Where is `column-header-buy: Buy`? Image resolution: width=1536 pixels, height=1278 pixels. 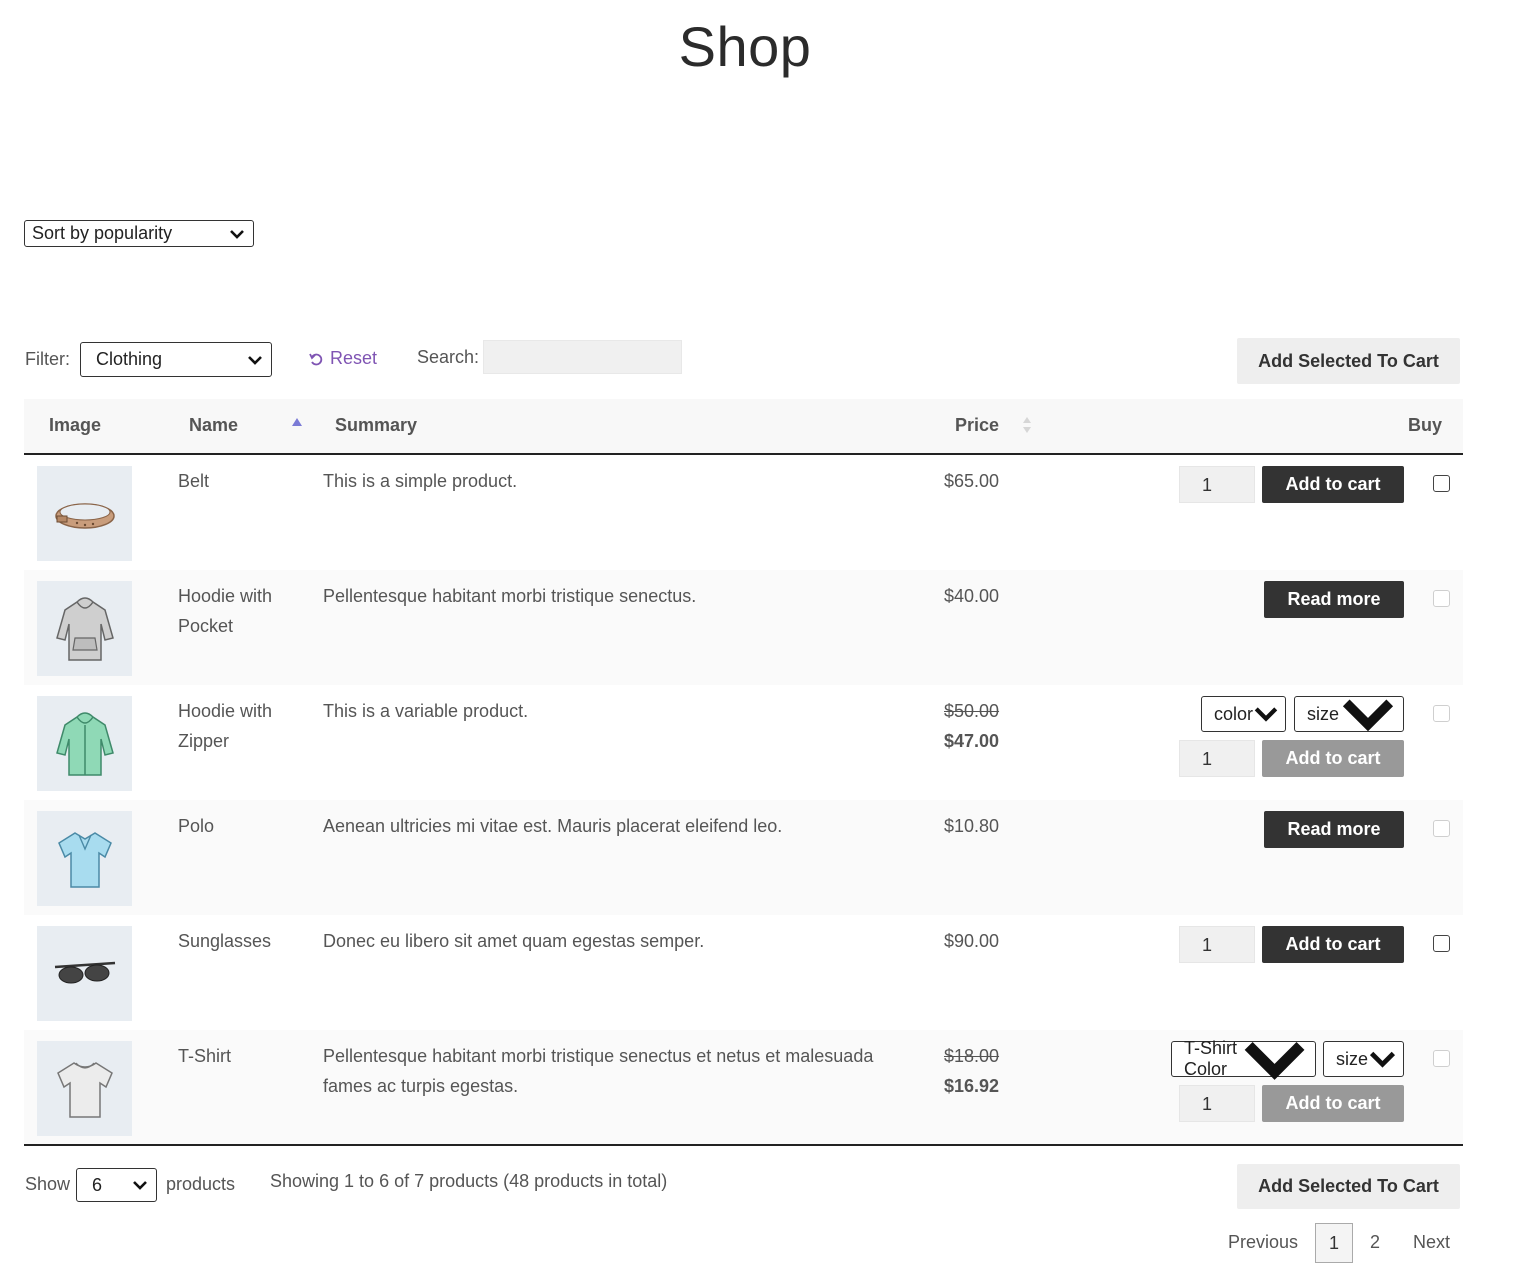
column-header-buy: Buy is located at coordinates (1425, 425).